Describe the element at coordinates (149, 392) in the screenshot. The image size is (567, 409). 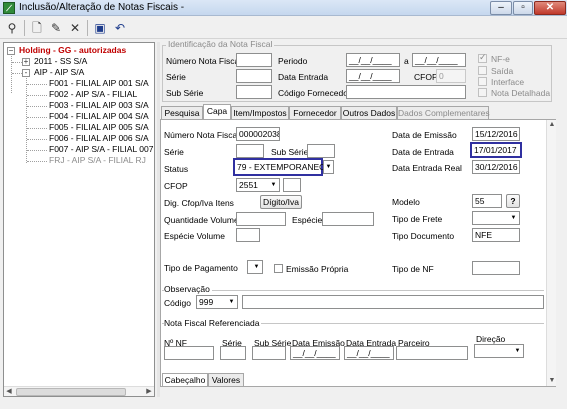
I see `scroll-right-icon: ▶` at that location.